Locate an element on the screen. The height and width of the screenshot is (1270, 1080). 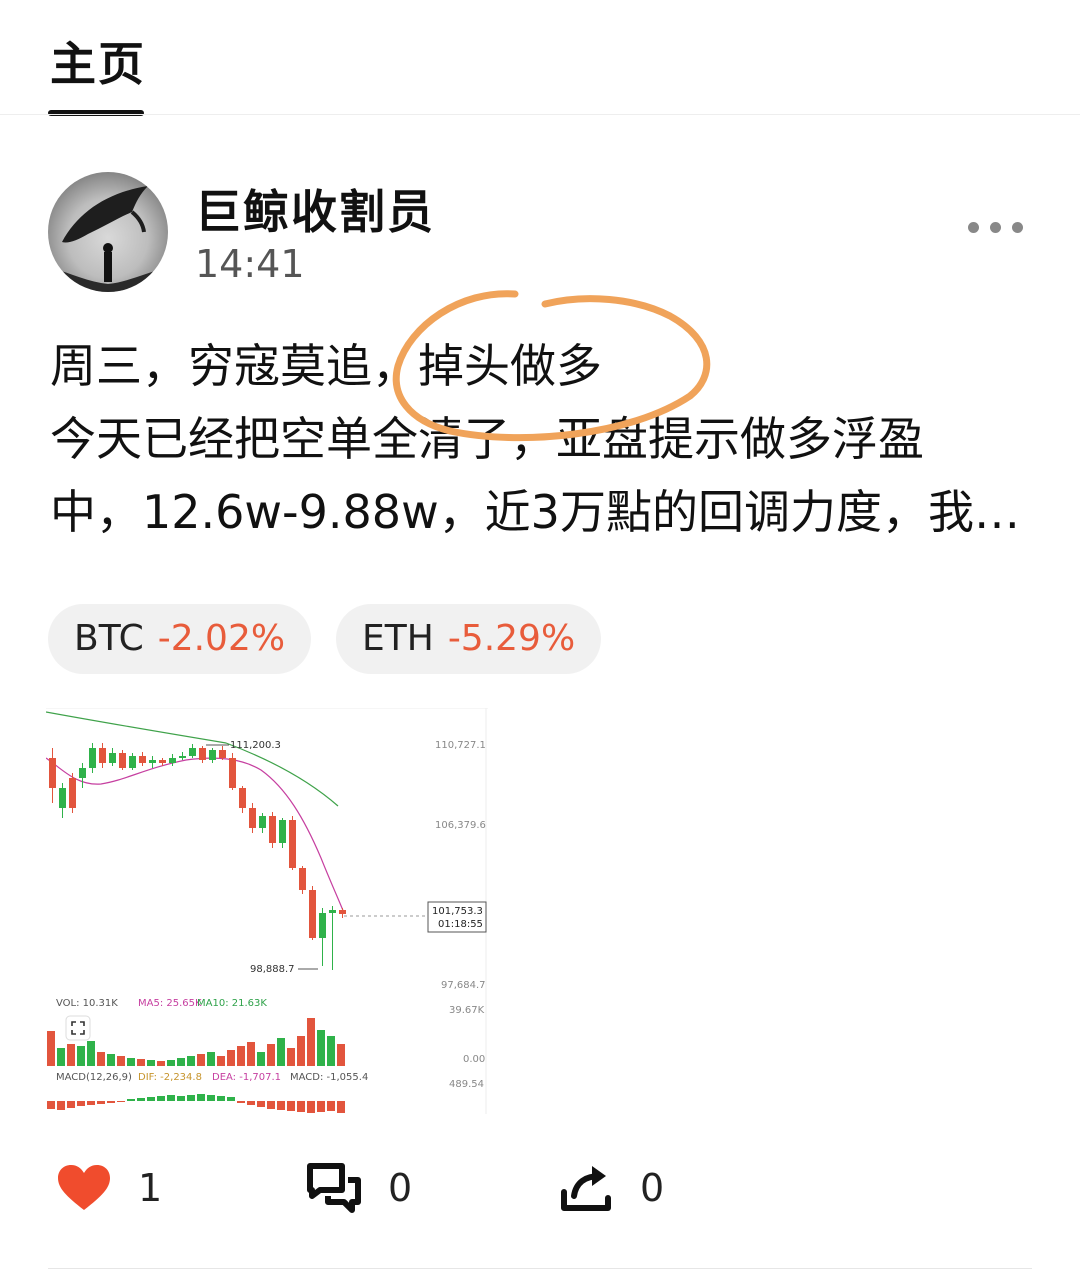
low-price-label: 98,888.7 is located at coordinates (272, 969).